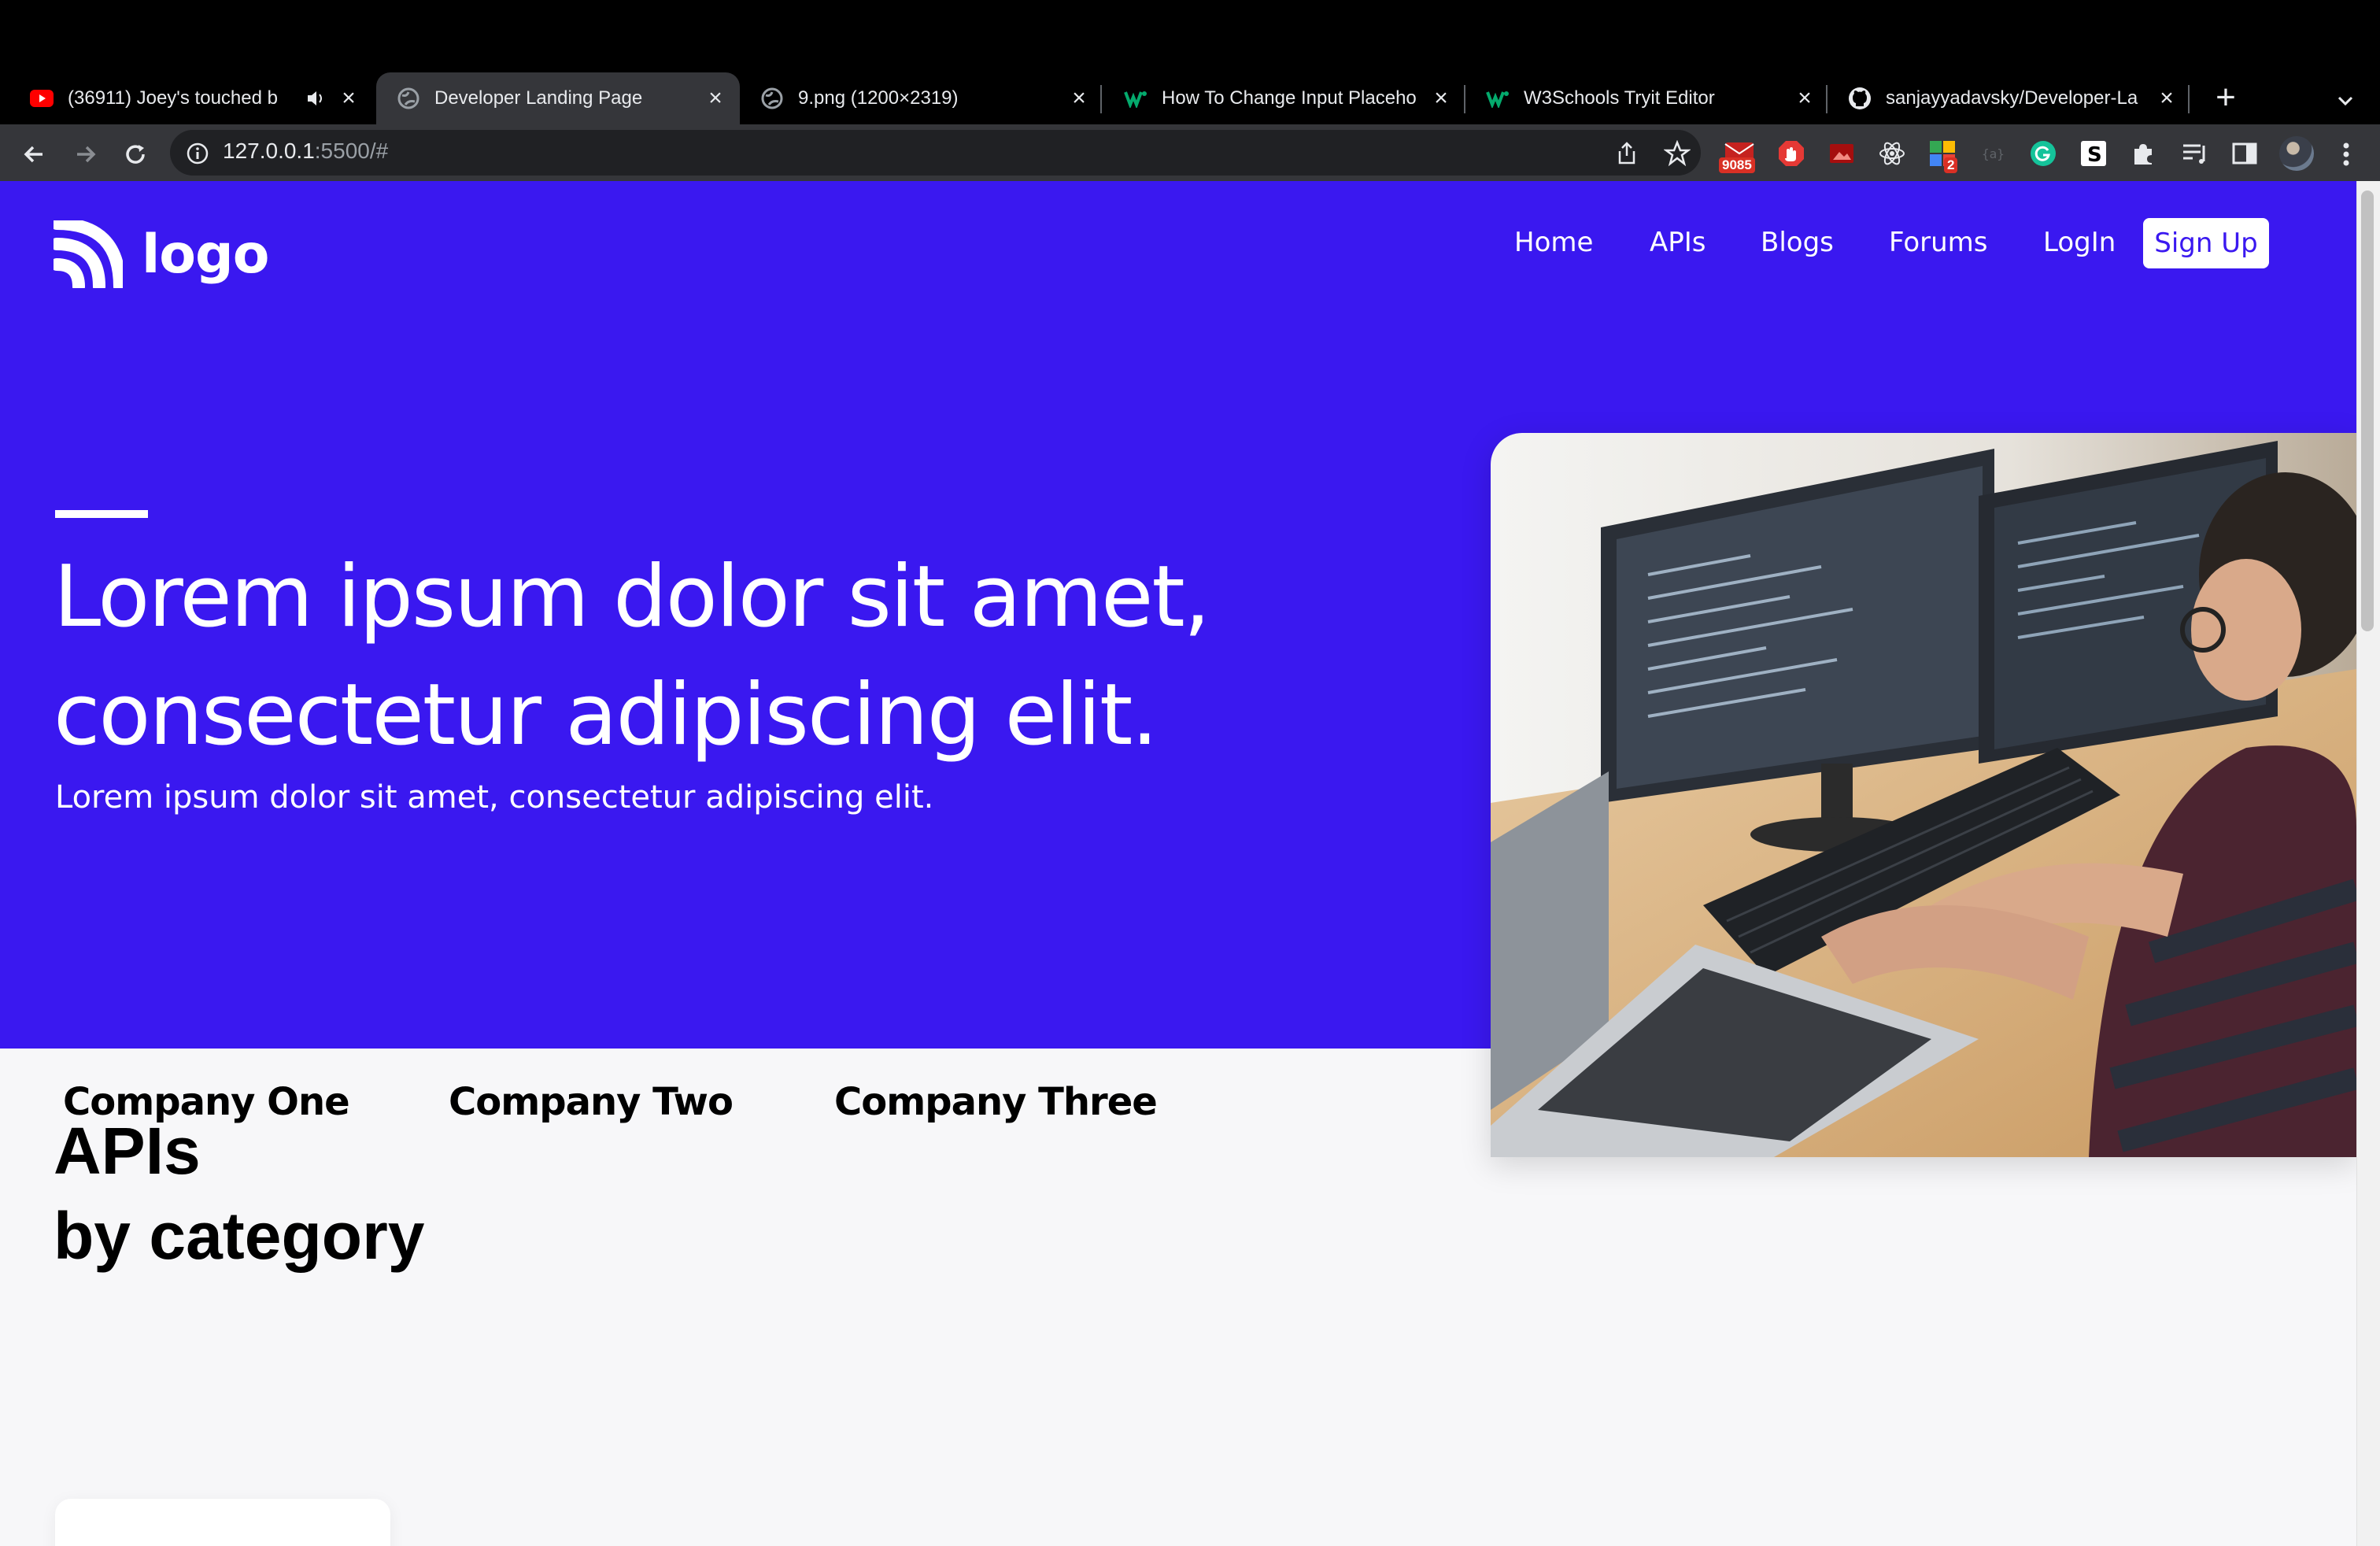  Describe the element at coordinates (2346, 154) in the screenshot. I see `more-menu-icon` at that location.